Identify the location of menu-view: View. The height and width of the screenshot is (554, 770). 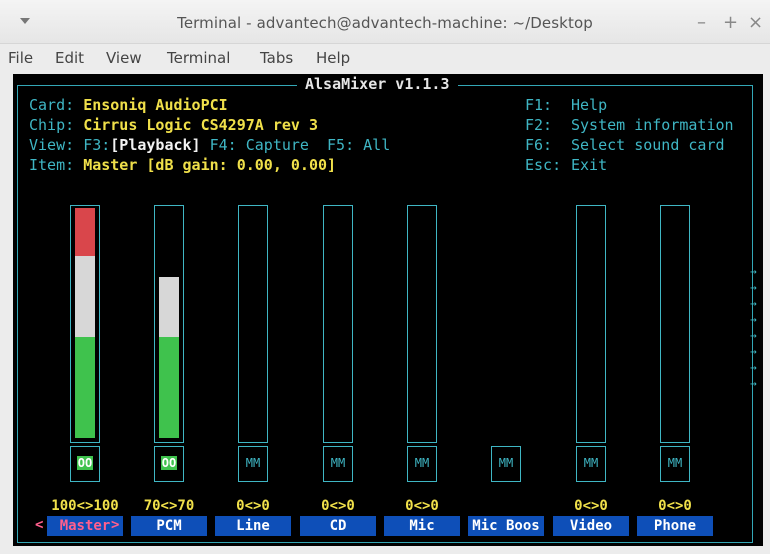
(124, 58).